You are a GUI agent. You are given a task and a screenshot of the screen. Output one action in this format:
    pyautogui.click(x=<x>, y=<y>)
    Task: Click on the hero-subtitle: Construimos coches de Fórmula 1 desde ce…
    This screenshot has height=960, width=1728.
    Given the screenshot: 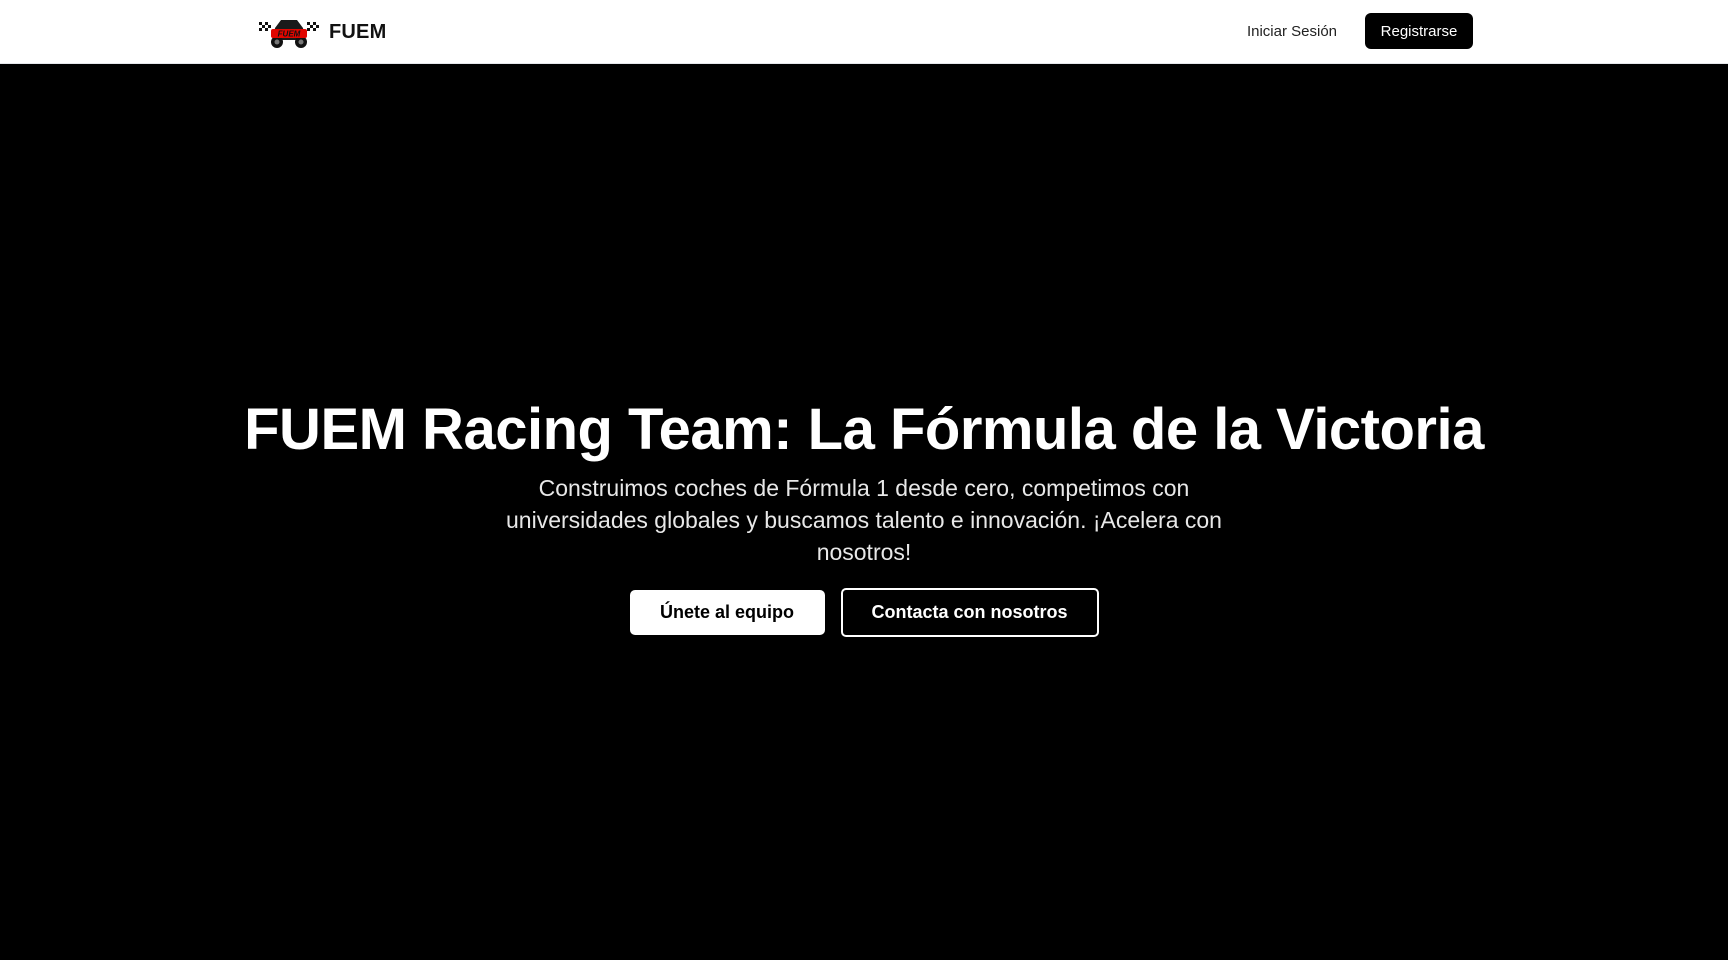 What is the action you would take?
    pyautogui.click(x=864, y=520)
    